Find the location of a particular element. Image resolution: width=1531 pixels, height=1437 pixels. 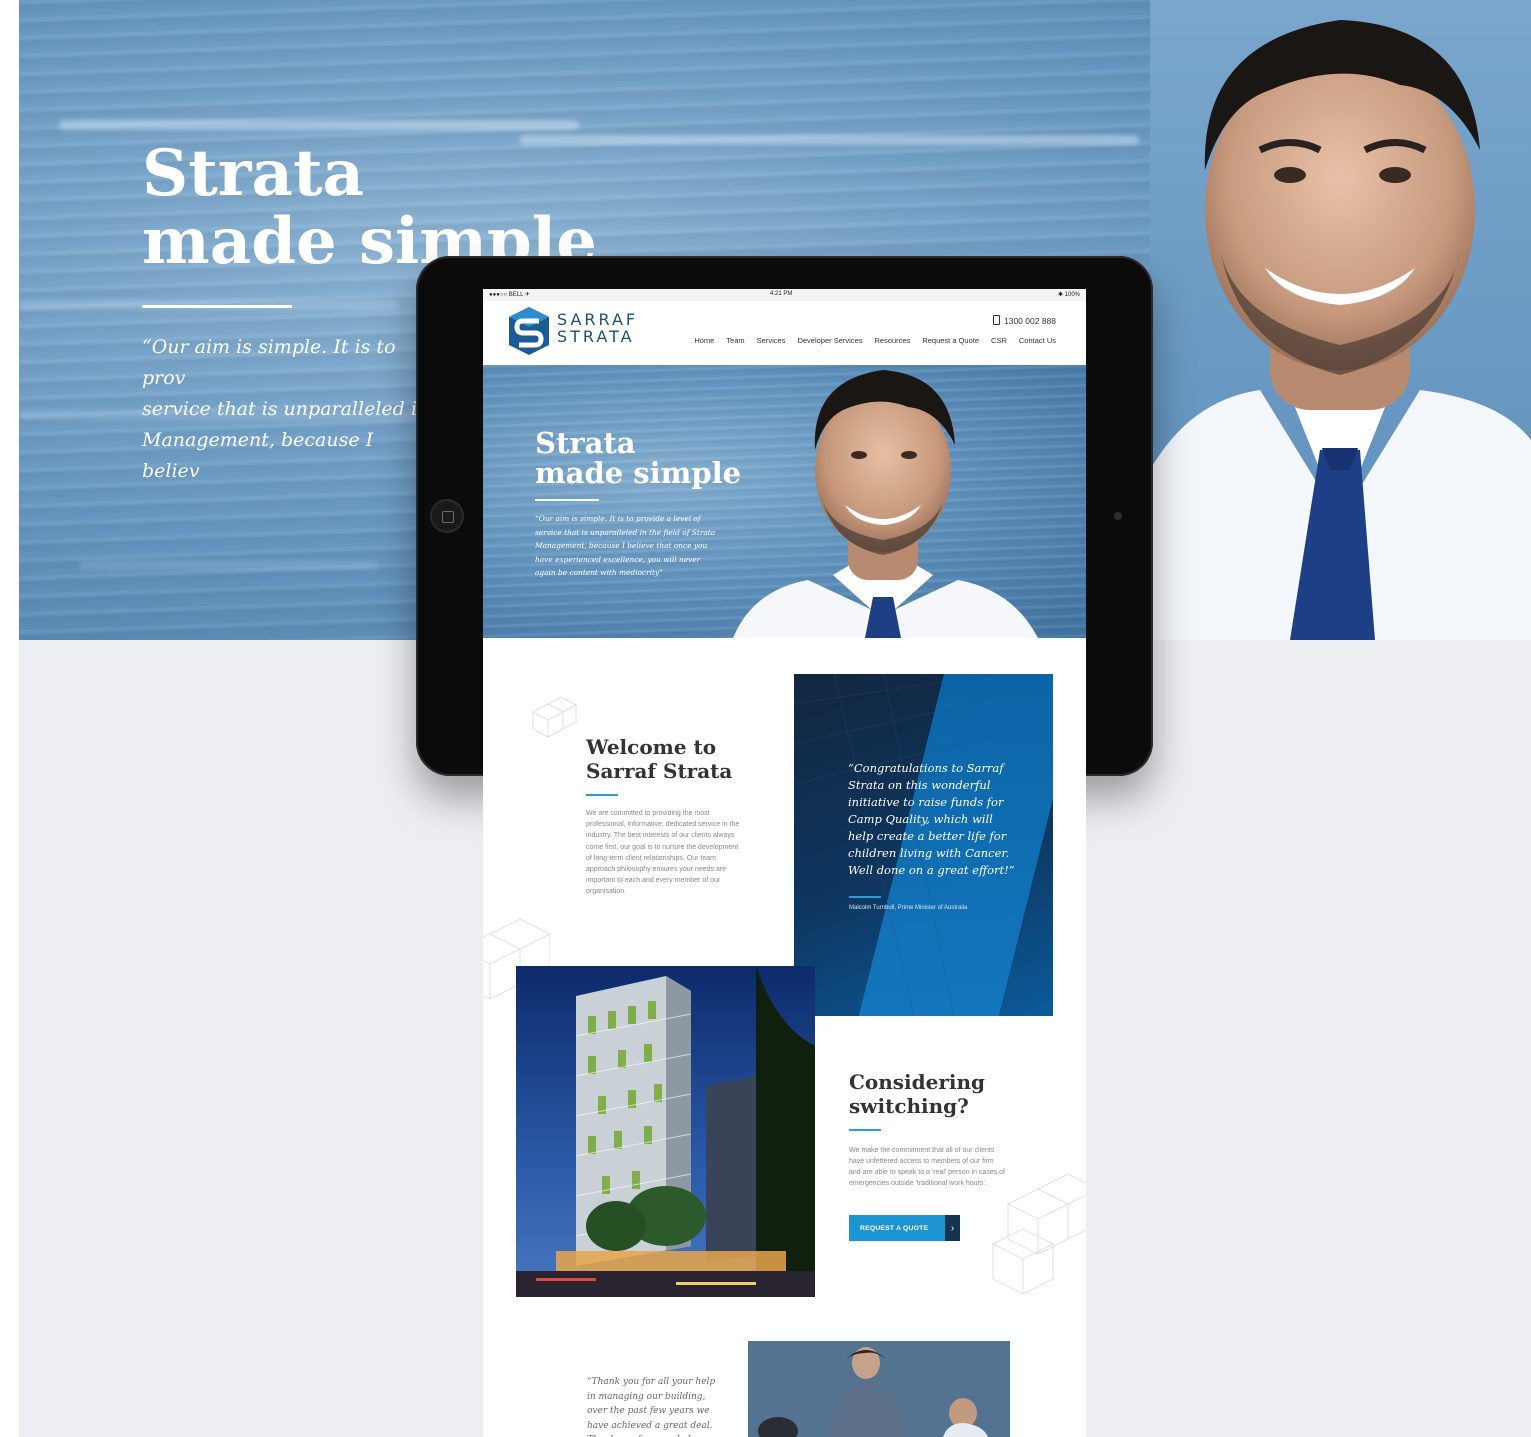

nav-developer-services: Developer Services is located at coordinates (829, 340).